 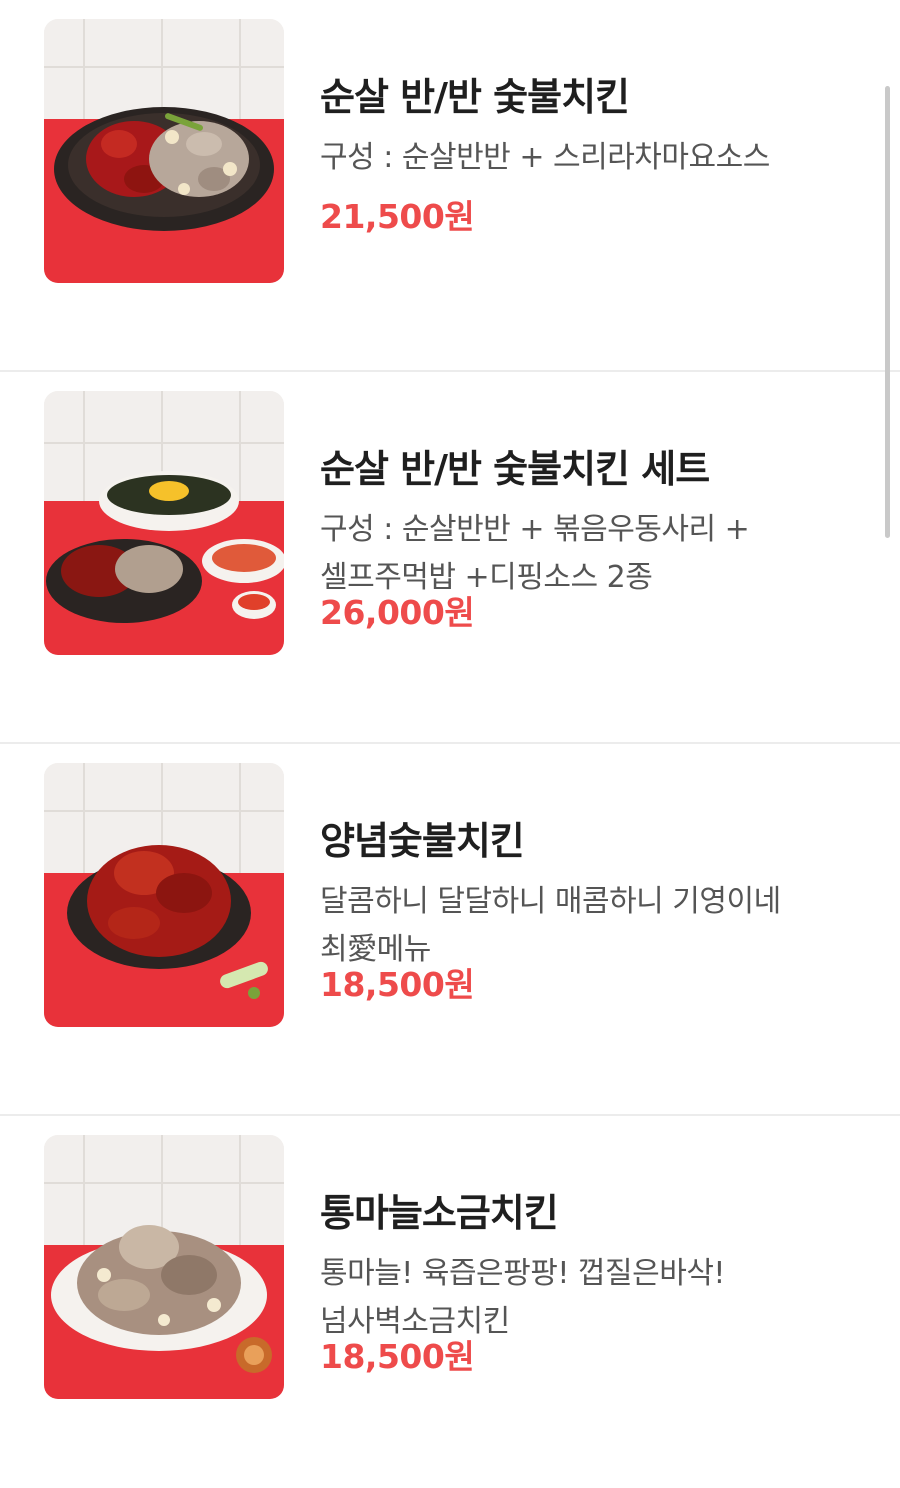 I want to click on scrollbar, so click(x=887, y=312).